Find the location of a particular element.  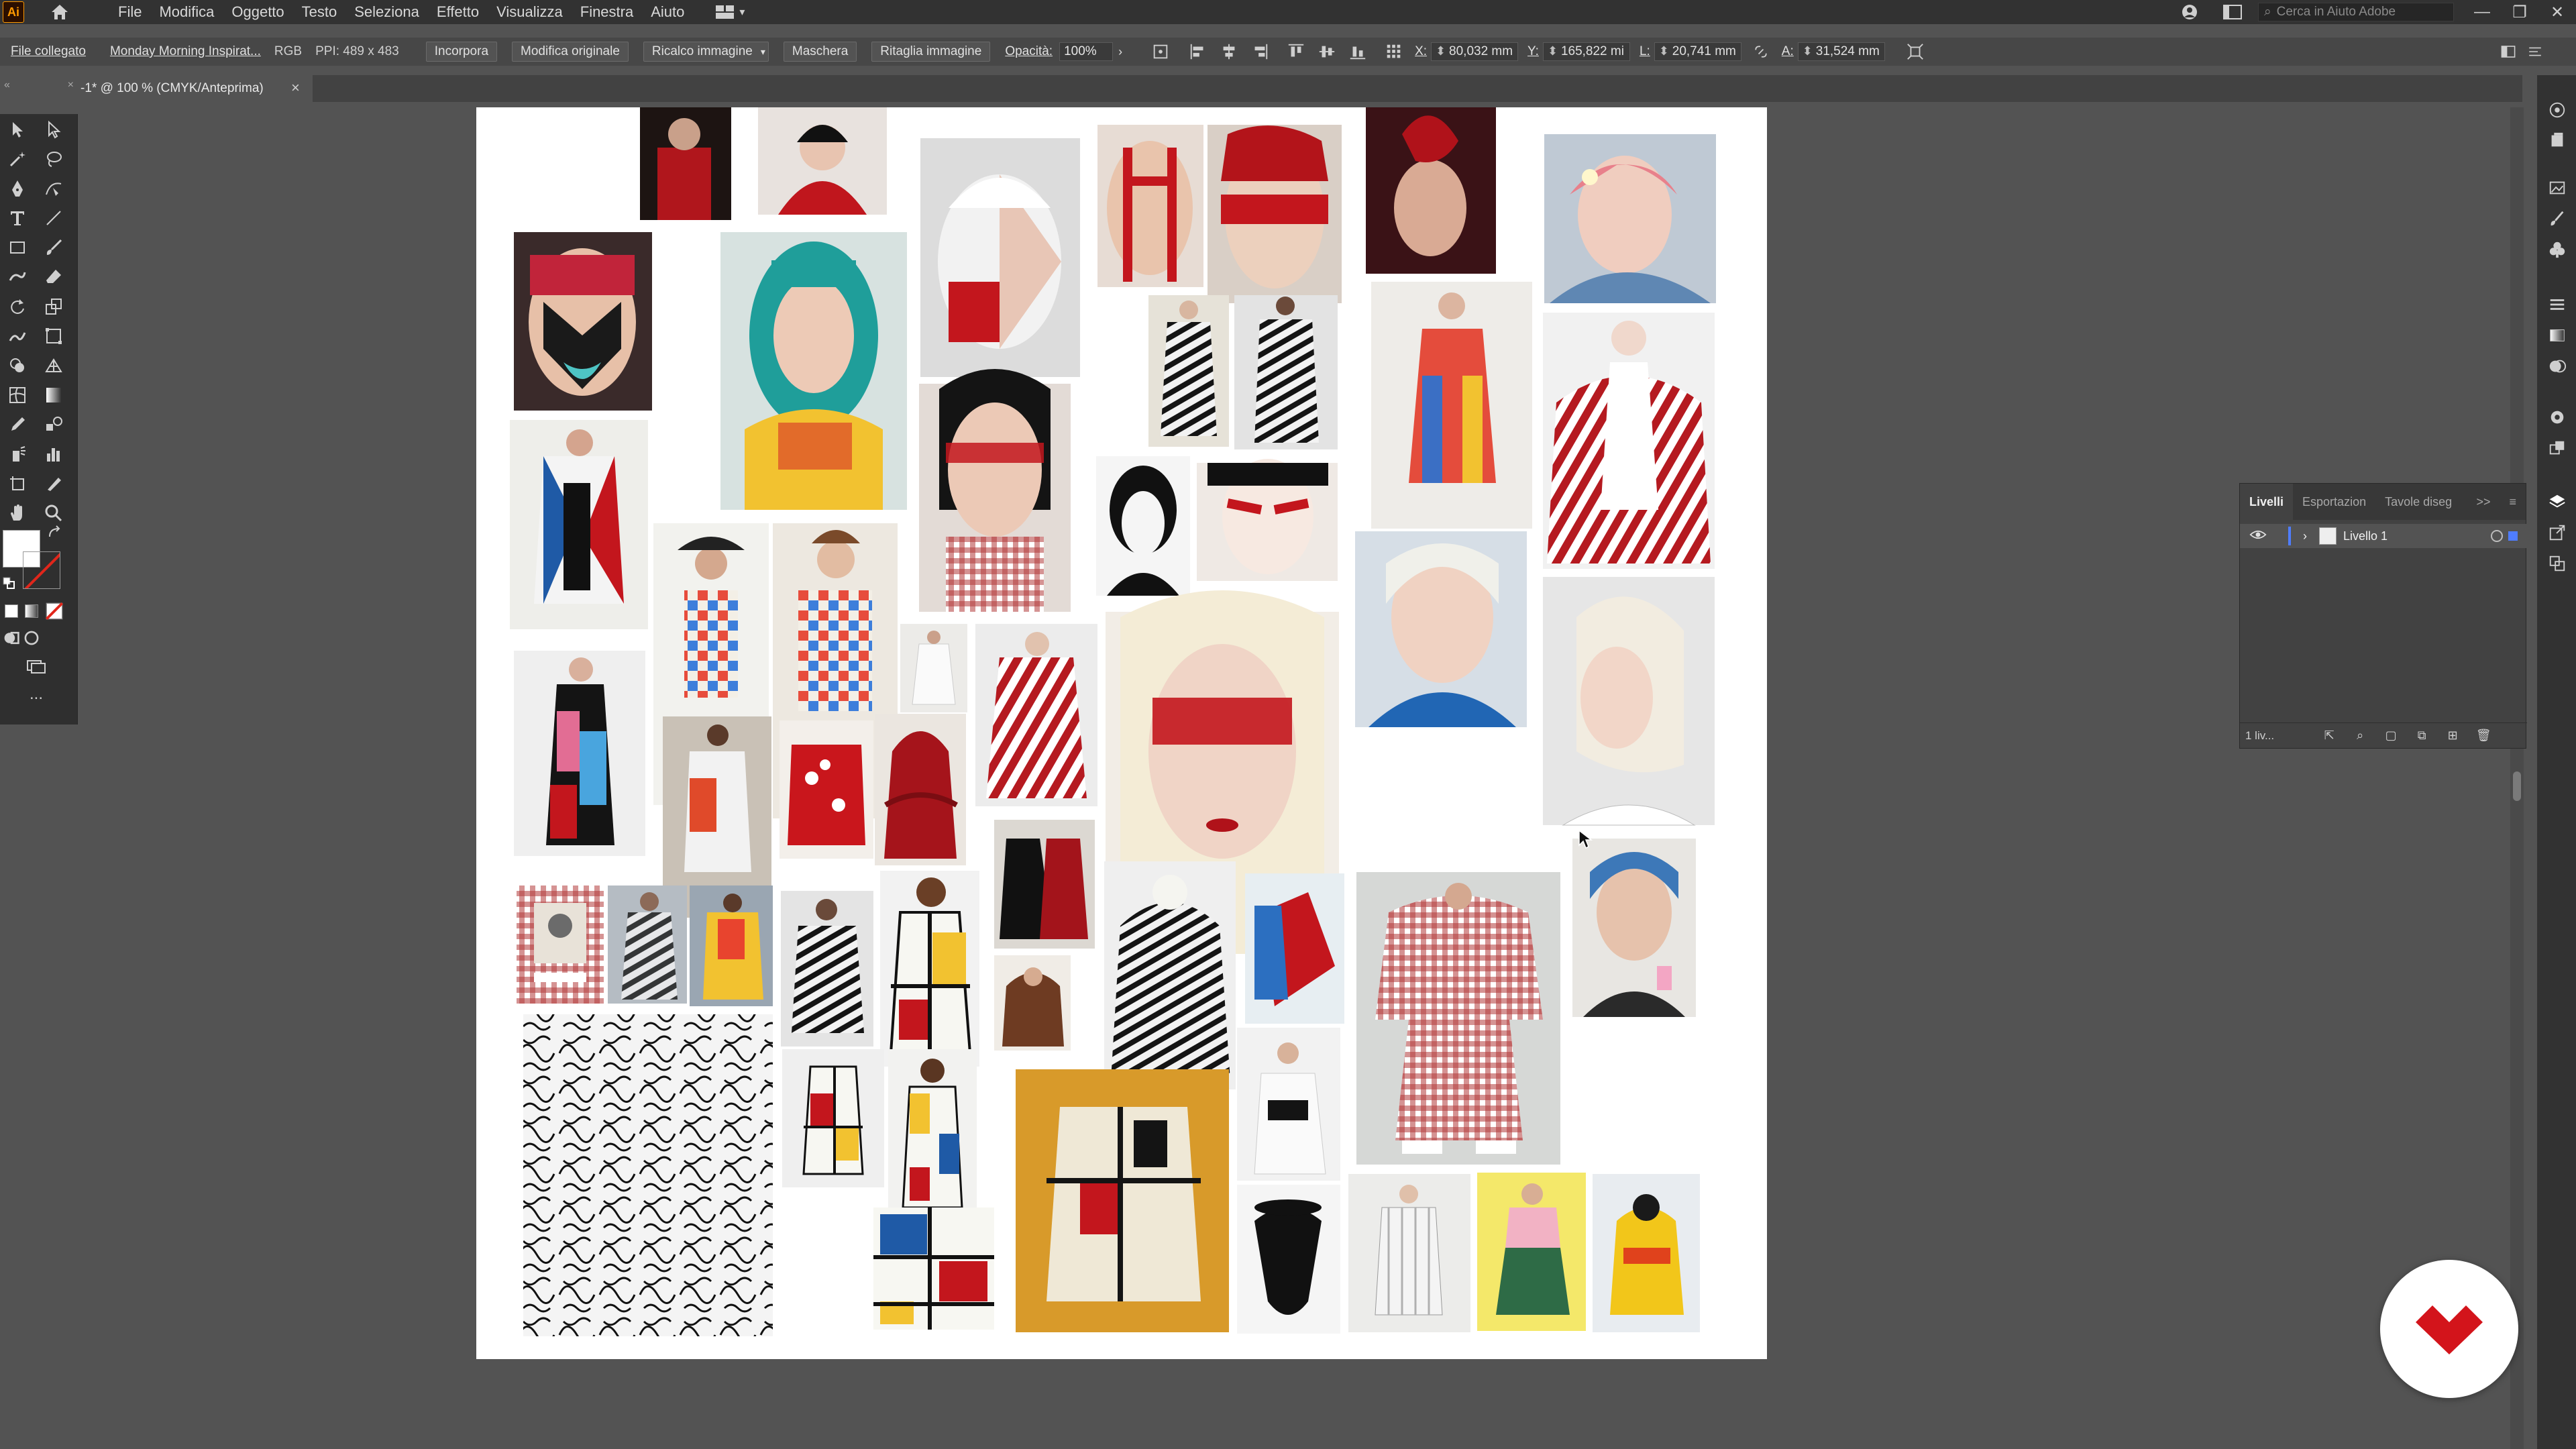

layer-selection-indicator is located at coordinates (2513, 536).